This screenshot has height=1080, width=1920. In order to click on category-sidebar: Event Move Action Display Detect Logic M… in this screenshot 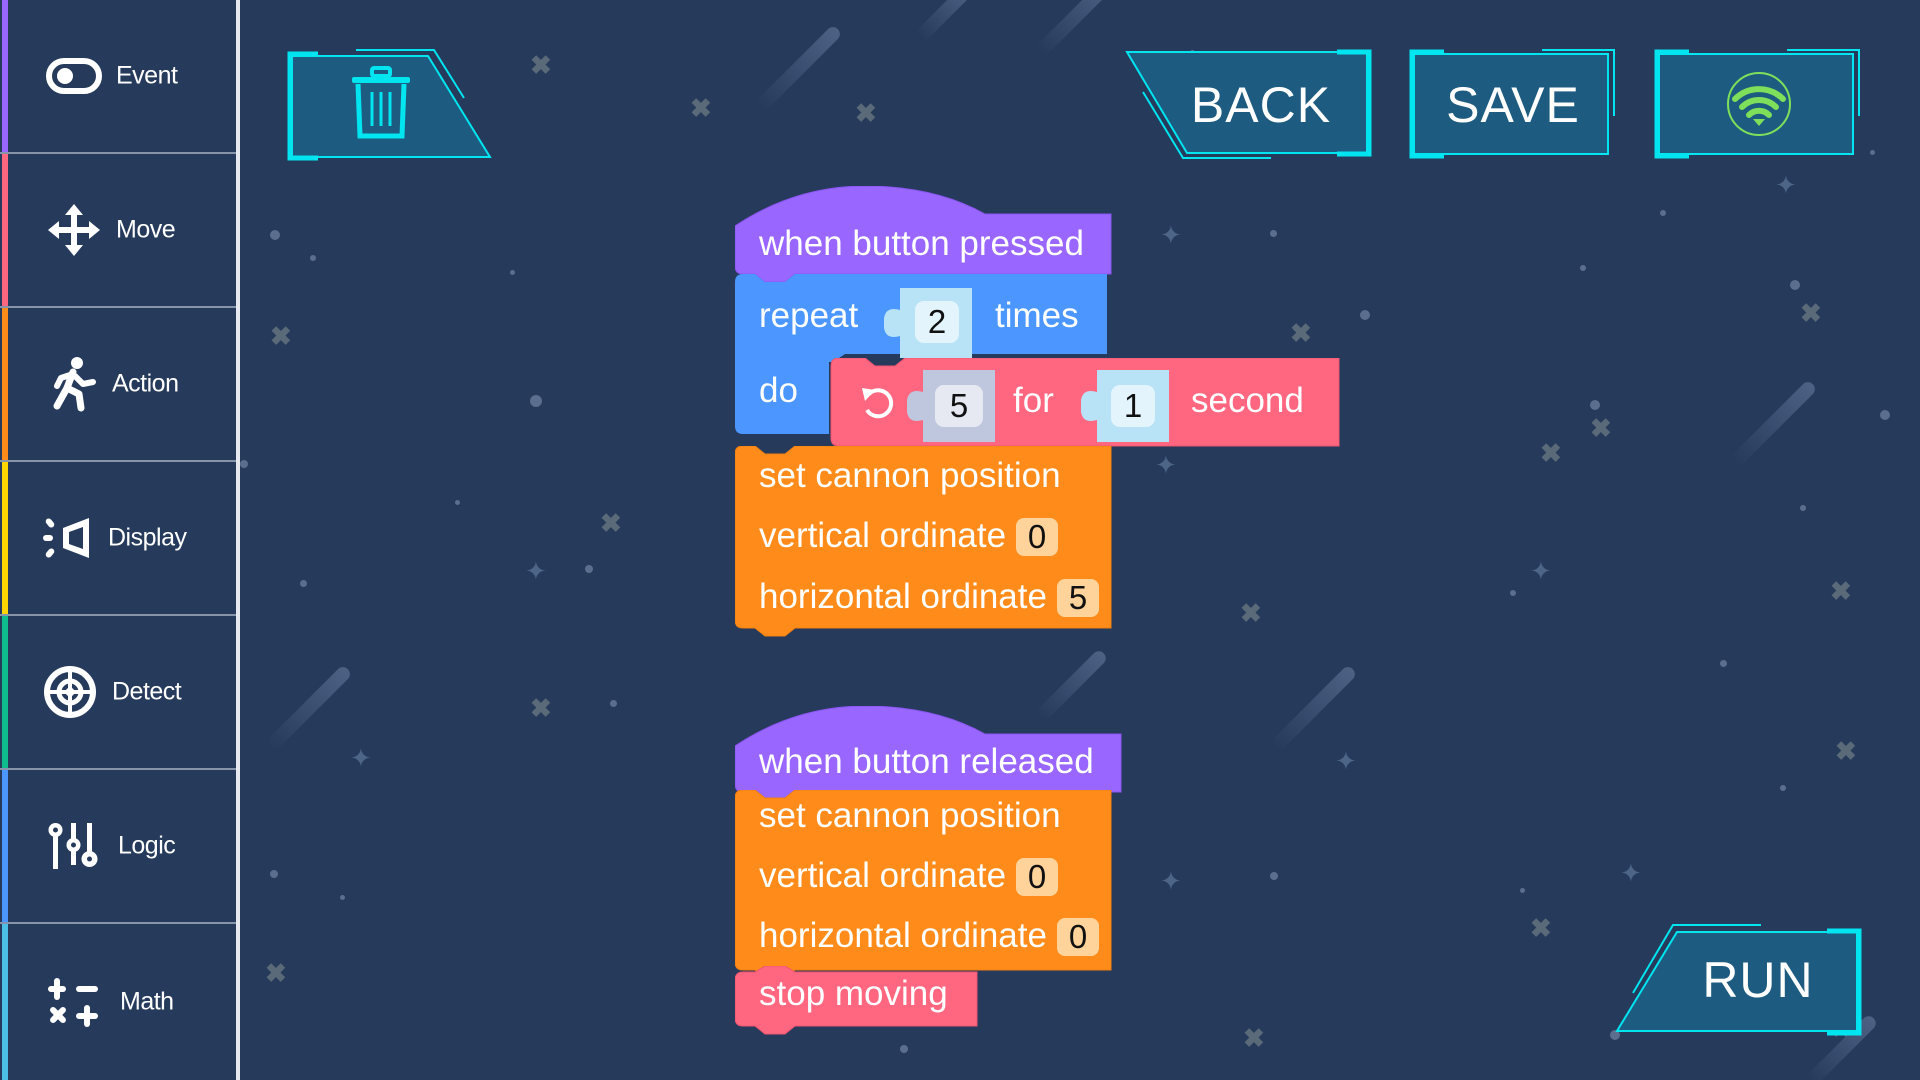, I will do `click(120, 540)`.